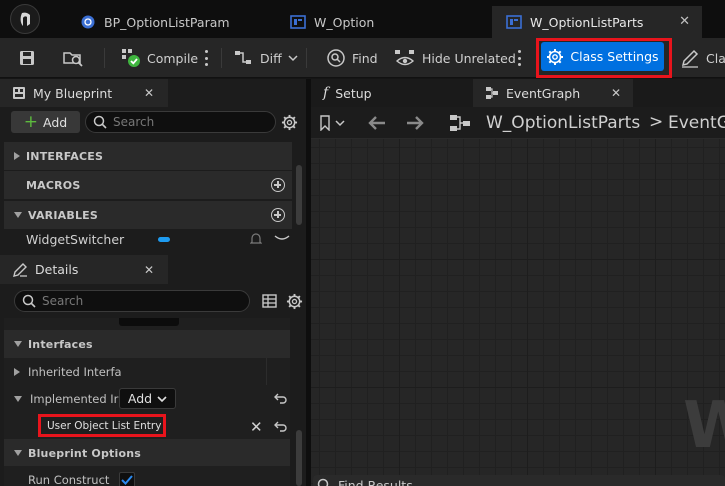 The width and height of the screenshot is (725, 486). What do you see at coordinates (469, 58) in the screenshot?
I see `hide-unrelated-label: Hide Unrelated` at bounding box center [469, 58].